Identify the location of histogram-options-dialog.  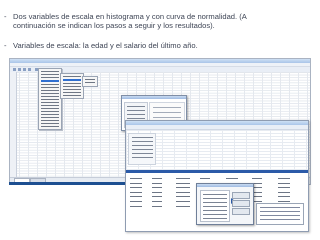
(225, 204).